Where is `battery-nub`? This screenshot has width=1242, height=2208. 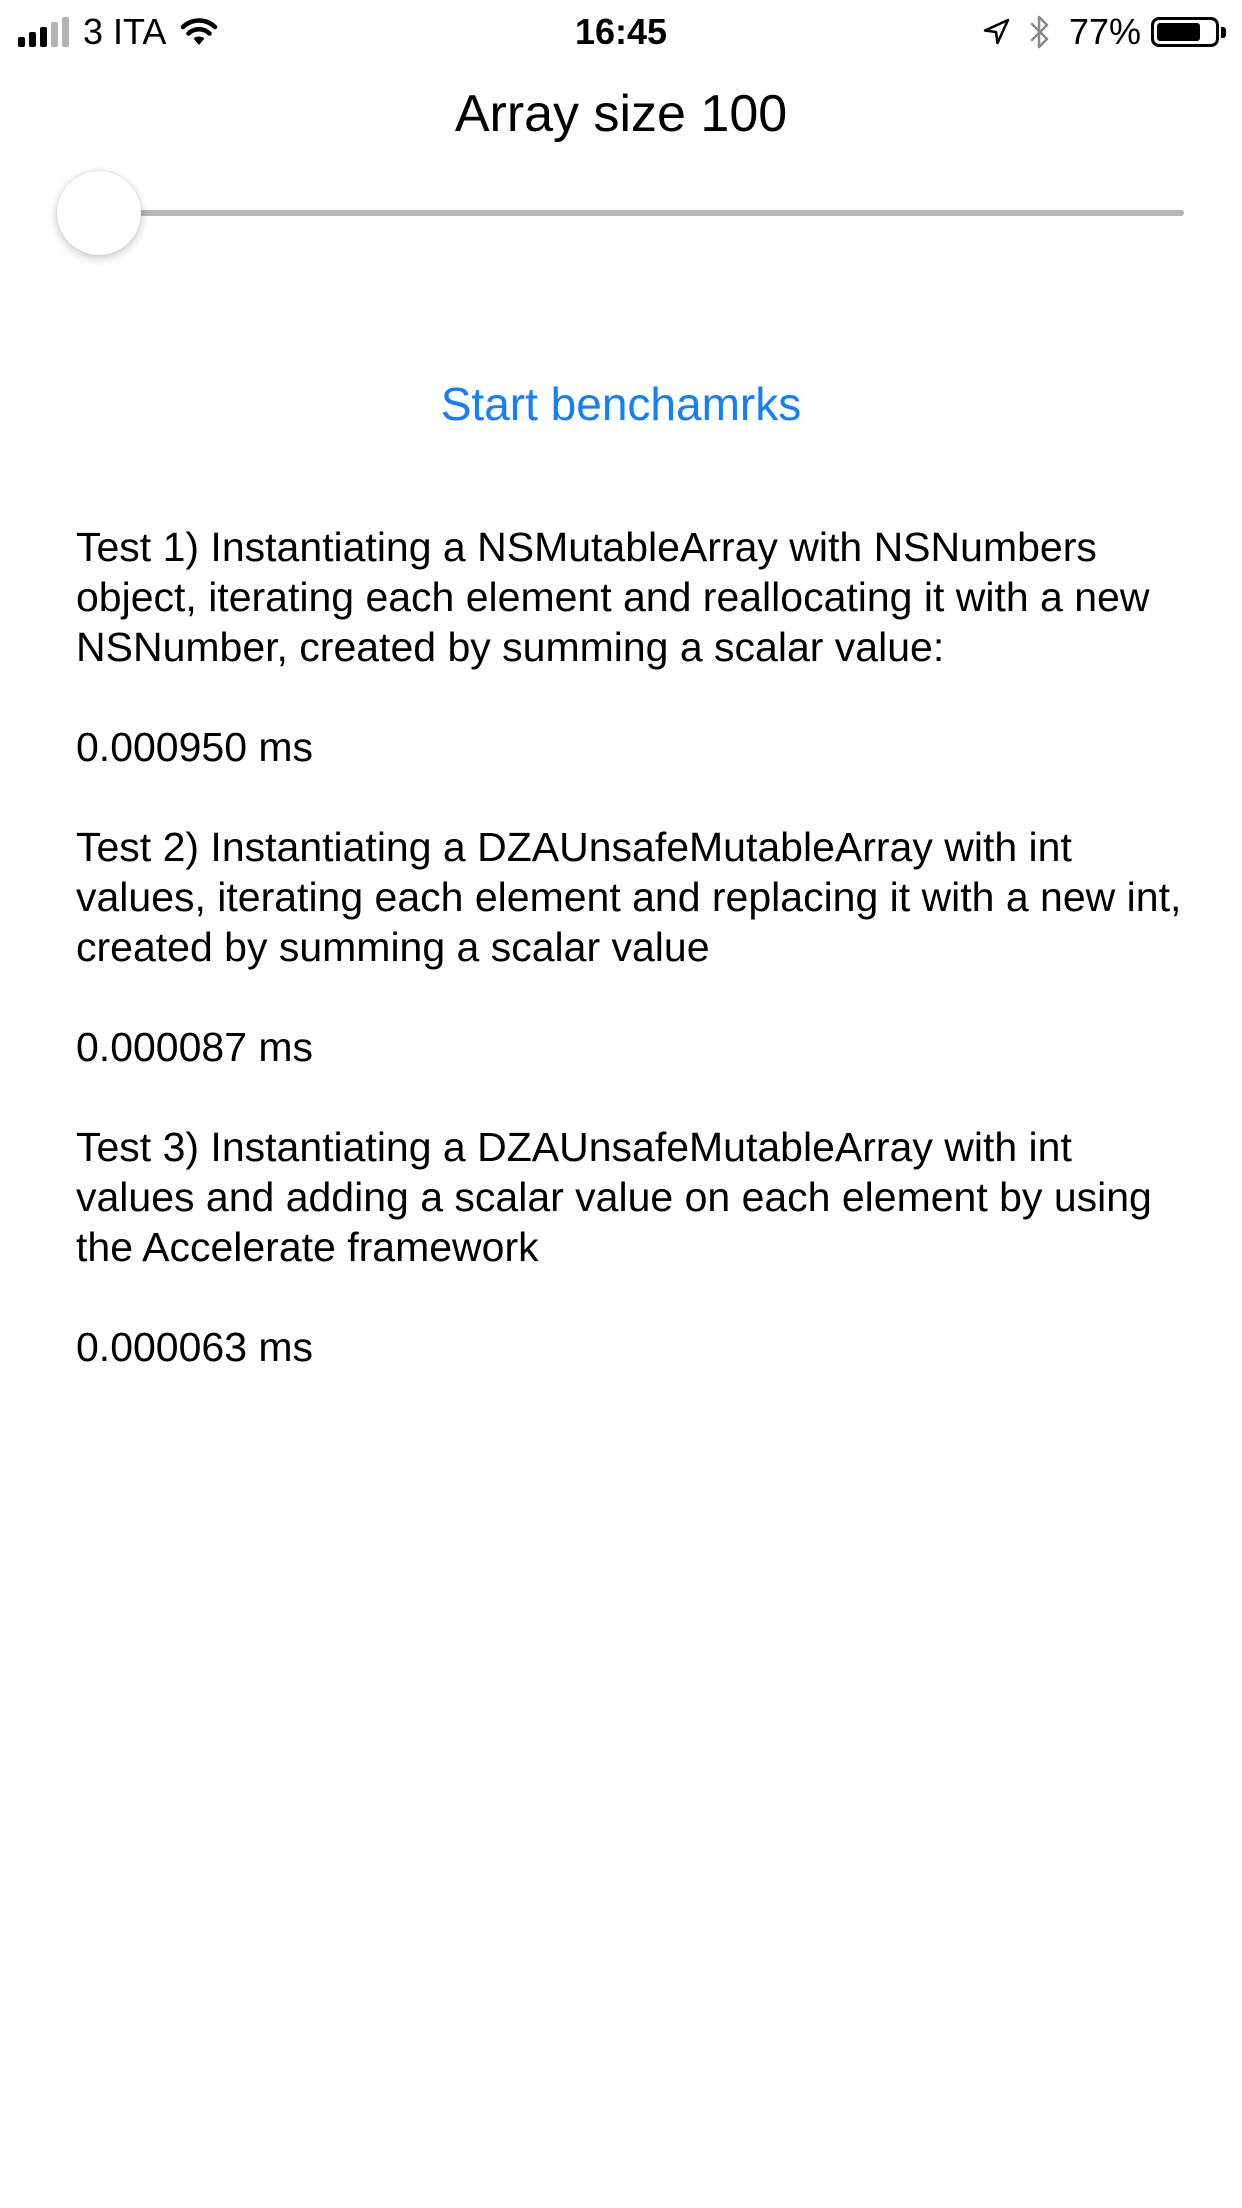
battery-nub is located at coordinates (1223, 32).